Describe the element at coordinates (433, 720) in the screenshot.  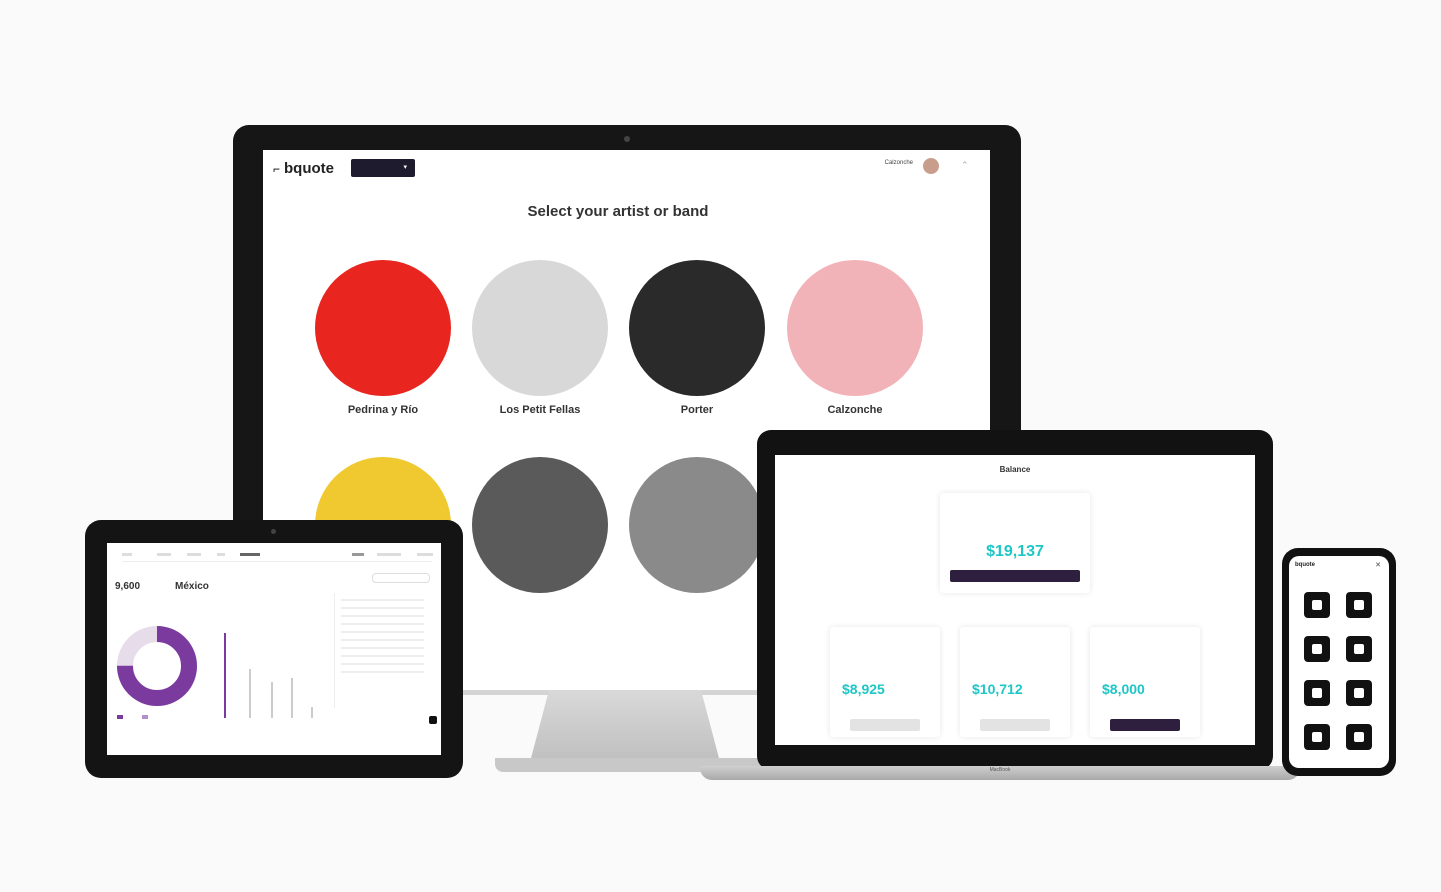
I see `chat-icon` at that location.